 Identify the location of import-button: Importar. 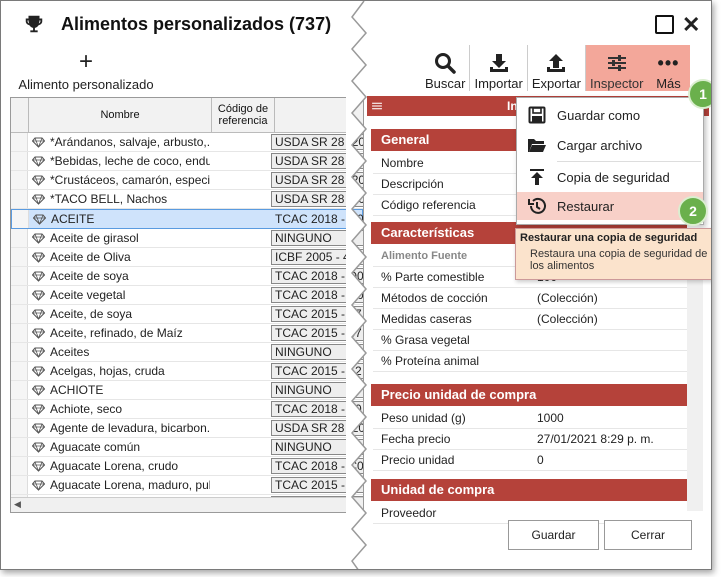
(499, 68).